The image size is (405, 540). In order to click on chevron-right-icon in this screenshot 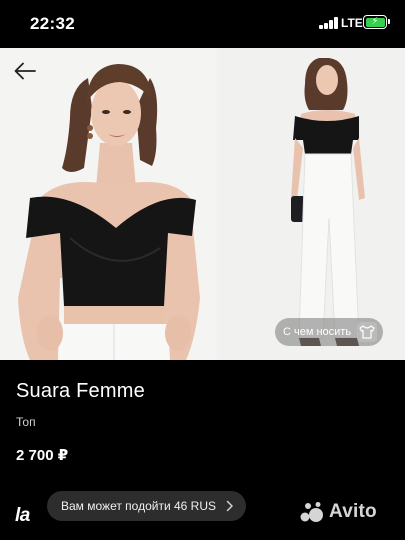, I will do `click(229, 506)`.